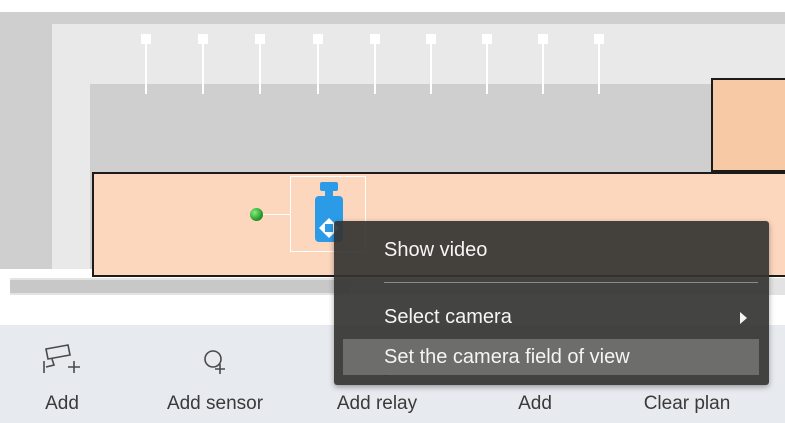 The height and width of the screenshot is (423, 785). I want to click on add-camera-icon, so click(61, 358).